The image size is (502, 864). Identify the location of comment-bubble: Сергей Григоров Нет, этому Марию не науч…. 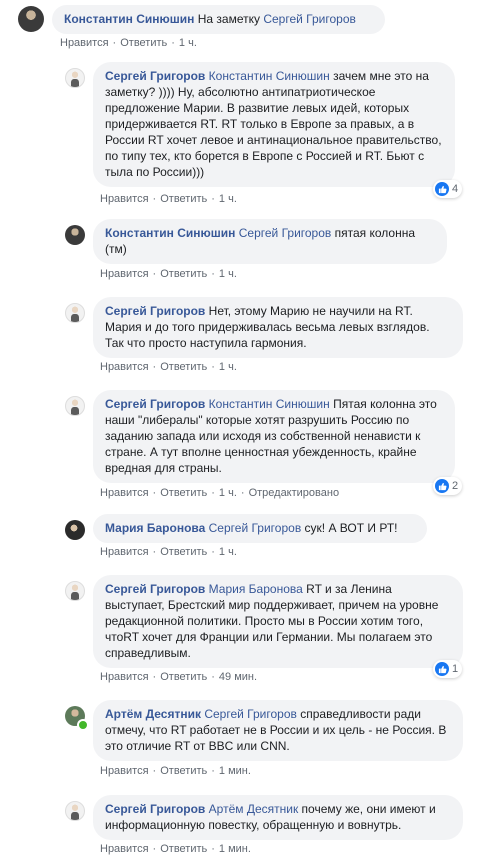
(278, 327).